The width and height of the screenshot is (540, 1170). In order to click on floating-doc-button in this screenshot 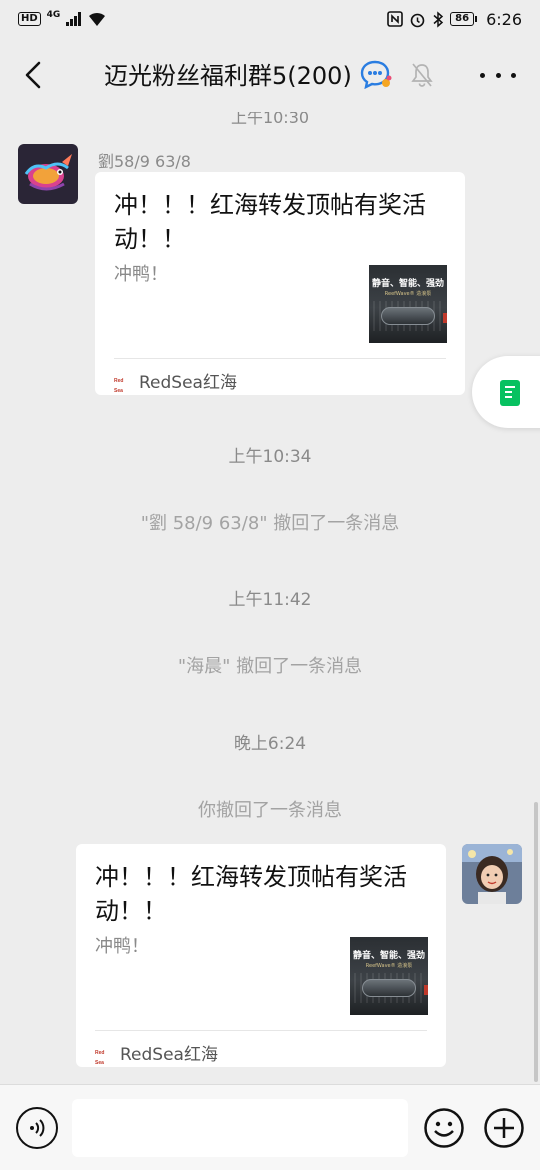, I will do `click(506, 392)`.